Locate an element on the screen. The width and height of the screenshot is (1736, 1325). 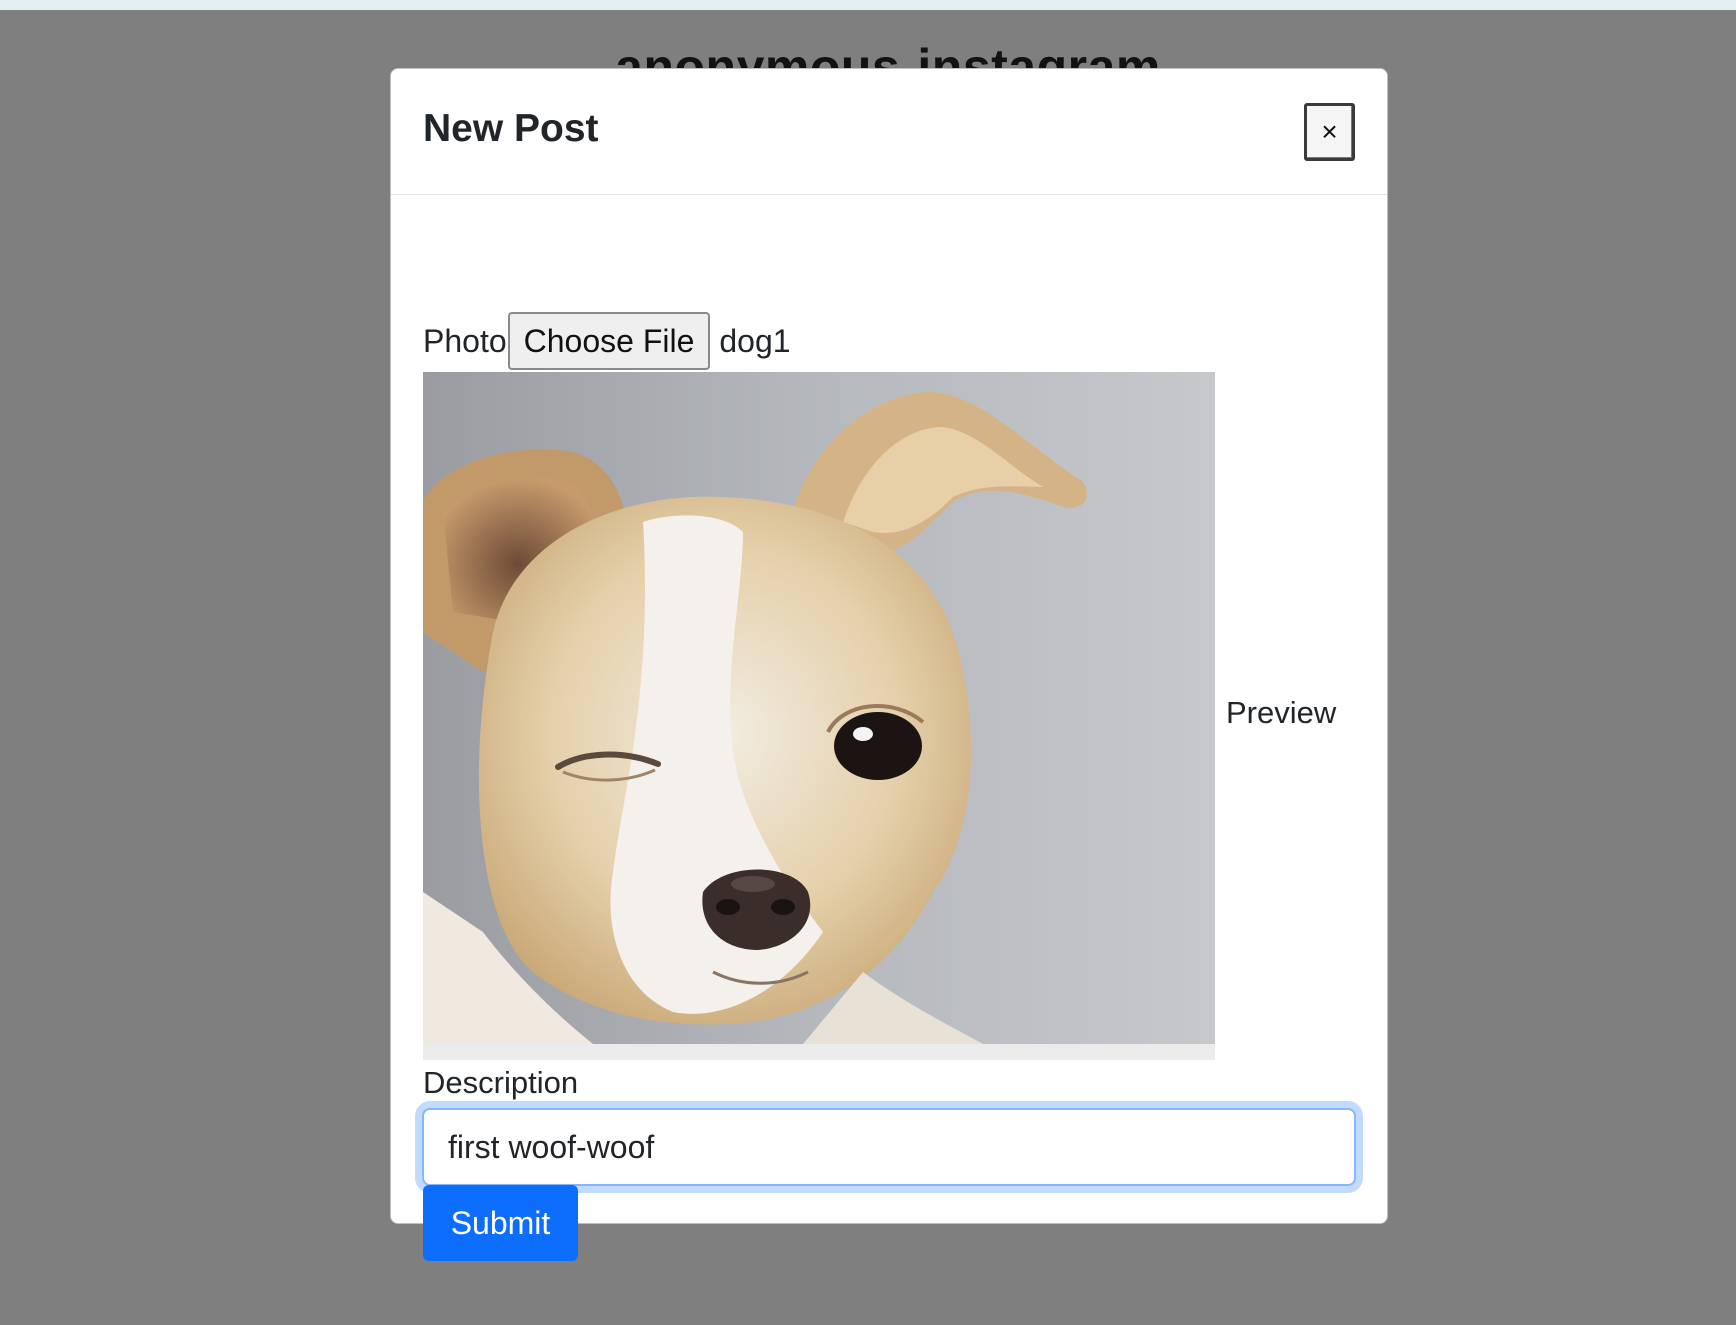
modal-header: New Post × is located at coordinates (889, 132).